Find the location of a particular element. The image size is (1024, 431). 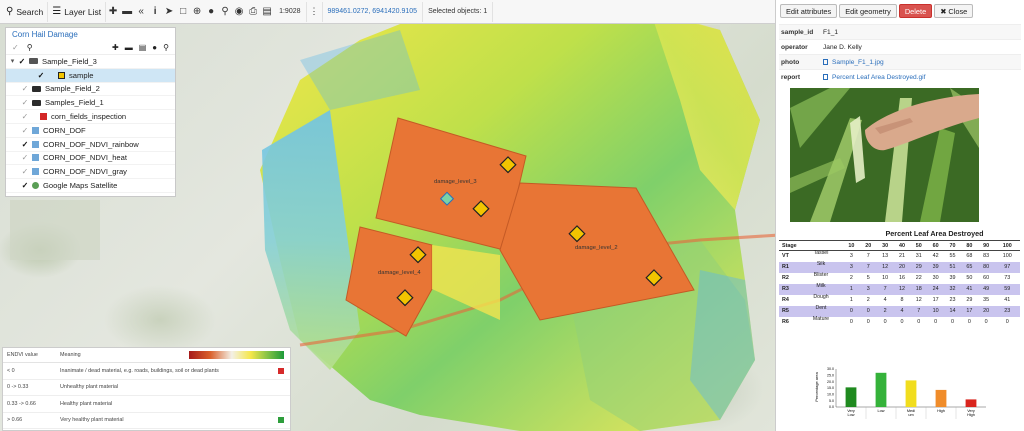

value-cell: 12 is located at coordinates (918, 300).